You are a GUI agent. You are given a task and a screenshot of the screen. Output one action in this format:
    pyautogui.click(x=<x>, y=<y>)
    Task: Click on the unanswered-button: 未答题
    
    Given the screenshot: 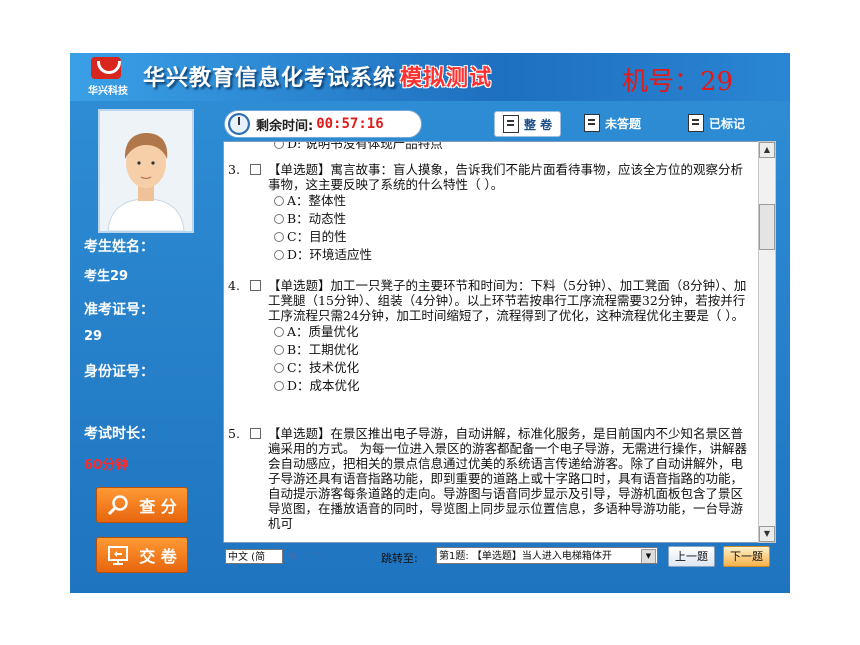 What is the action you would take?
    pyautogui.click(x=612, y=123)
    